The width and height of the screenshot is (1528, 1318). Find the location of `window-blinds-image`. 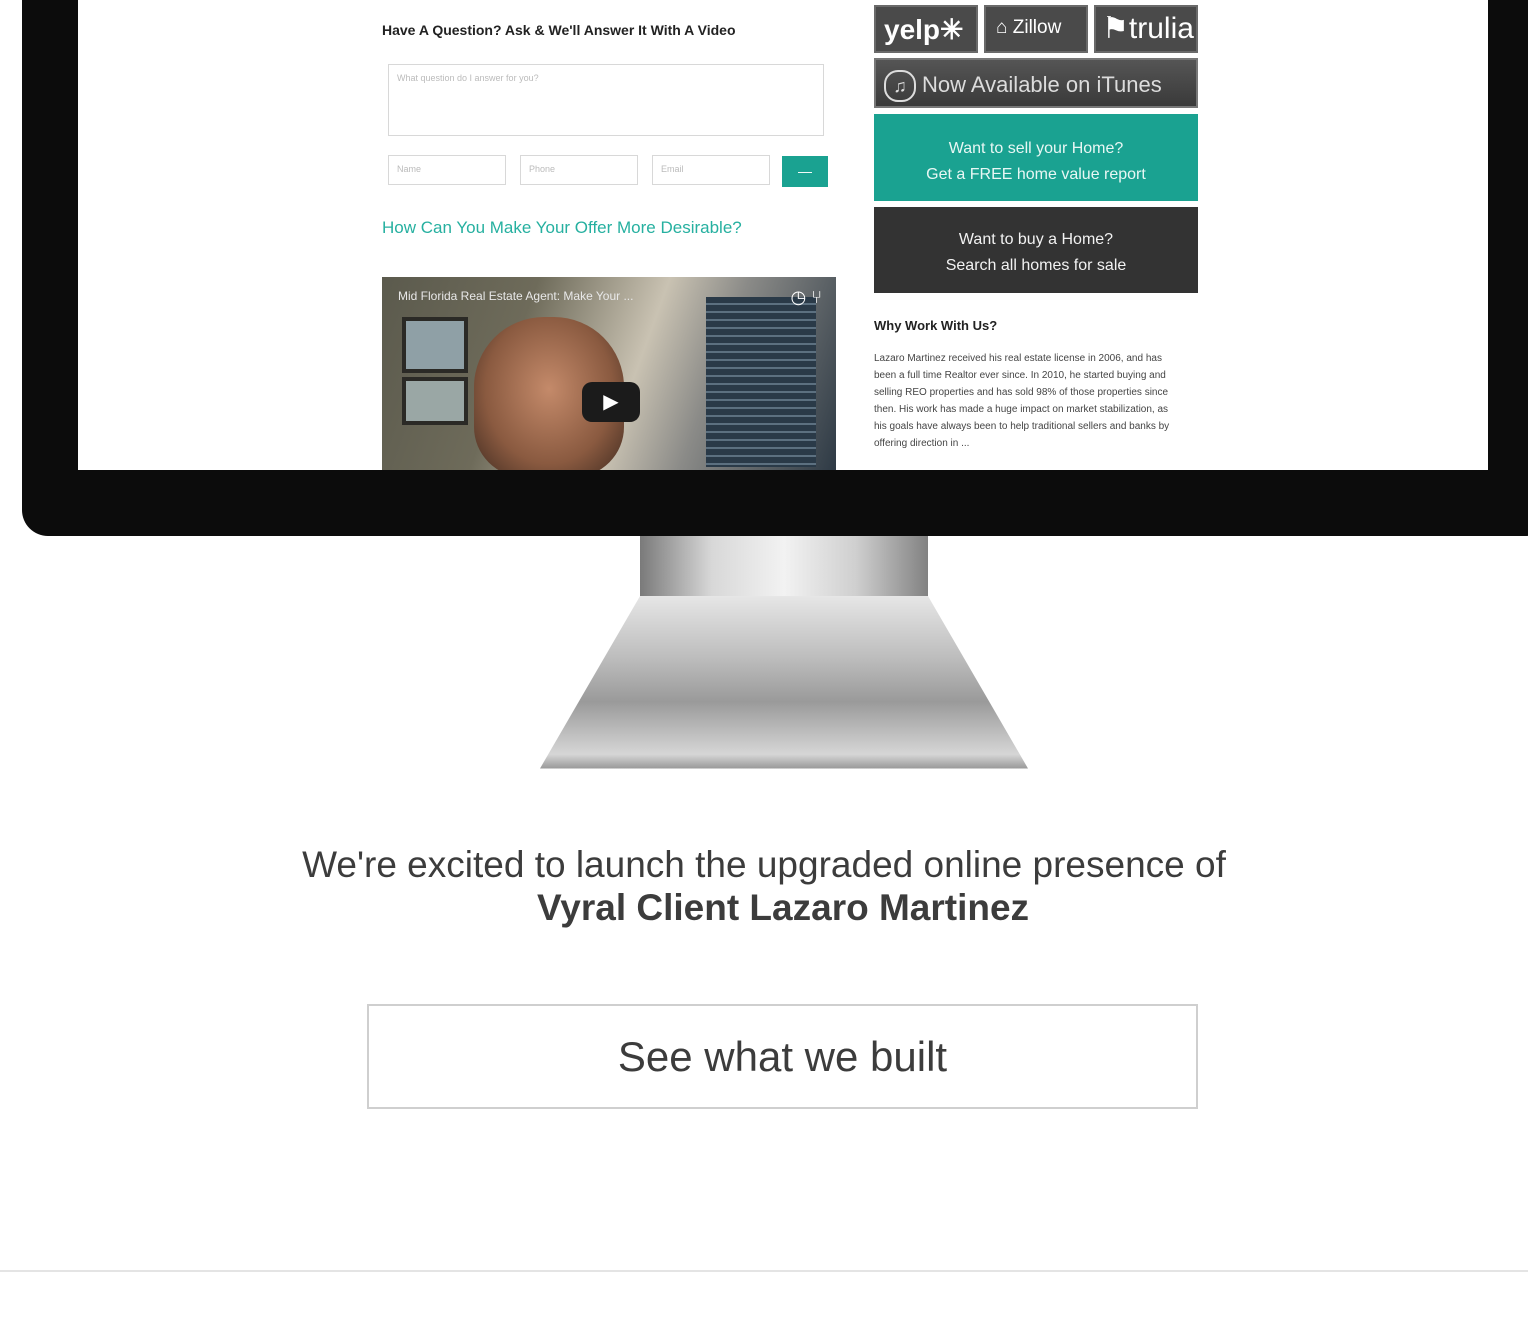

window-blinds-image is located at coordinates (761, 382).